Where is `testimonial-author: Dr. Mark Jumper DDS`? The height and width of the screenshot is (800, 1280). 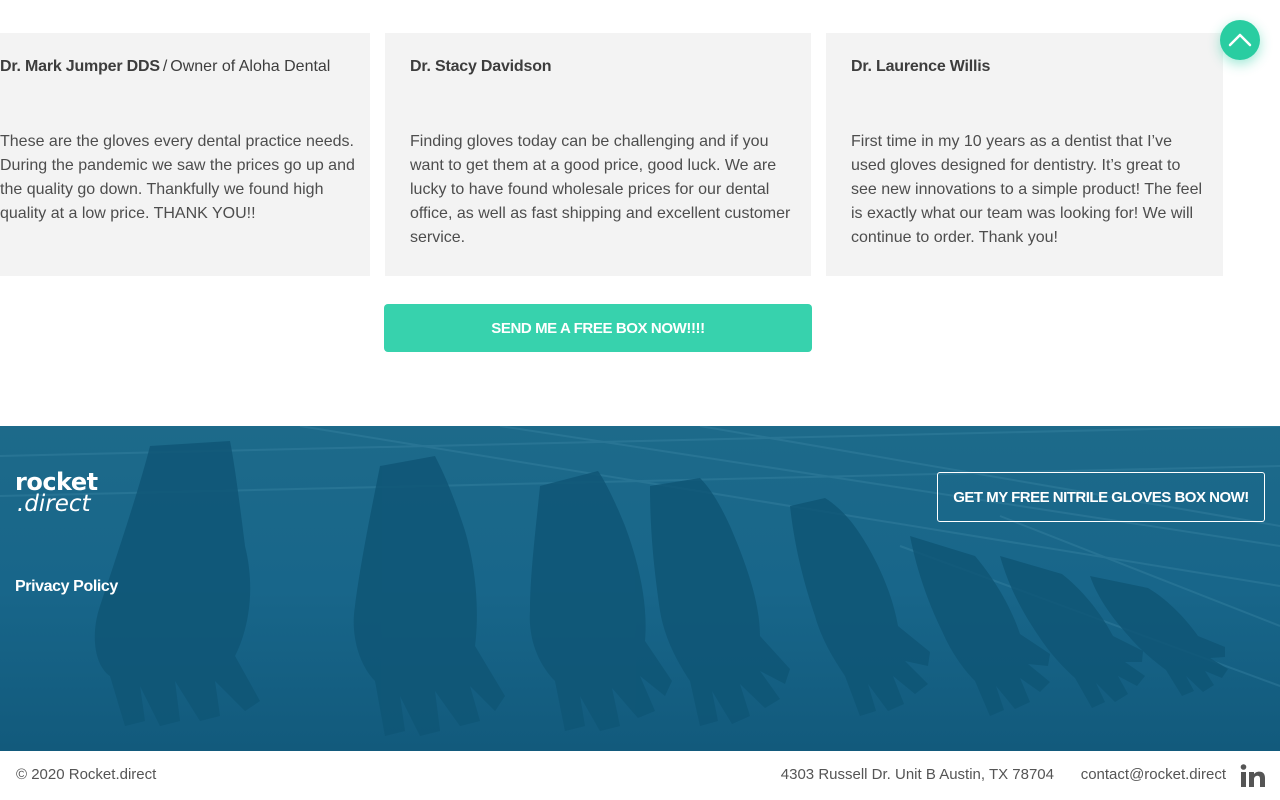
testimonial-author: Dr. Mark Jumper DDS is located at coordinates (80, 66).